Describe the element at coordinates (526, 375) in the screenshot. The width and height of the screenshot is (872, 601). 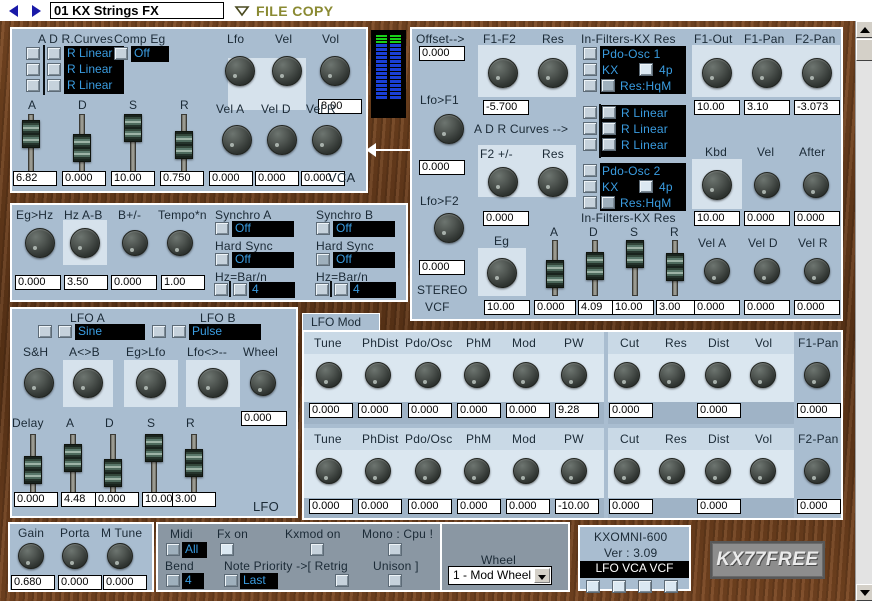
I see `lfo-mod-row1-mod-knob` at that location.